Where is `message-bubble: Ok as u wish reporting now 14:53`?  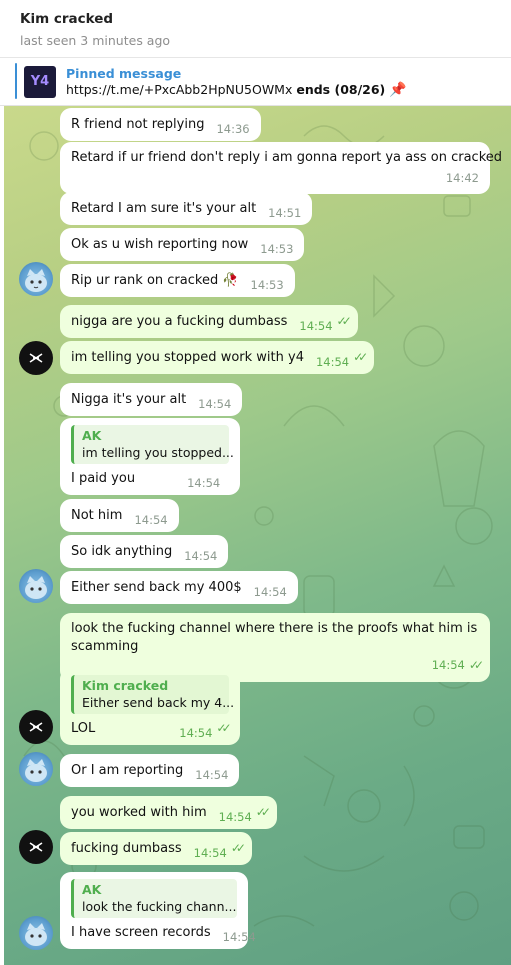
message-bubble: Ok as u wish reporting now 14:53 is located at coordinates (182, 244).